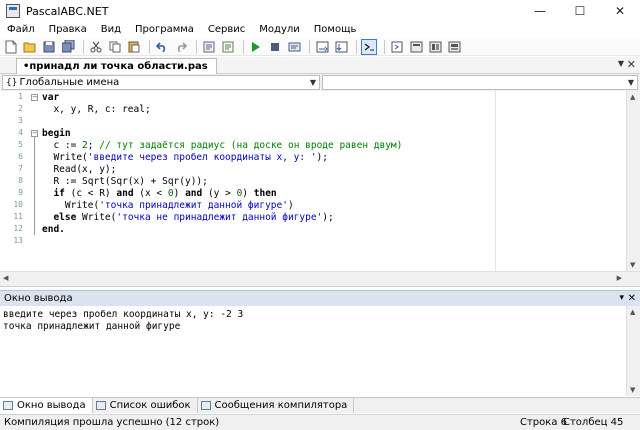 The image size is (640, 430). I want to click on code-token: then, so click(265, 193).